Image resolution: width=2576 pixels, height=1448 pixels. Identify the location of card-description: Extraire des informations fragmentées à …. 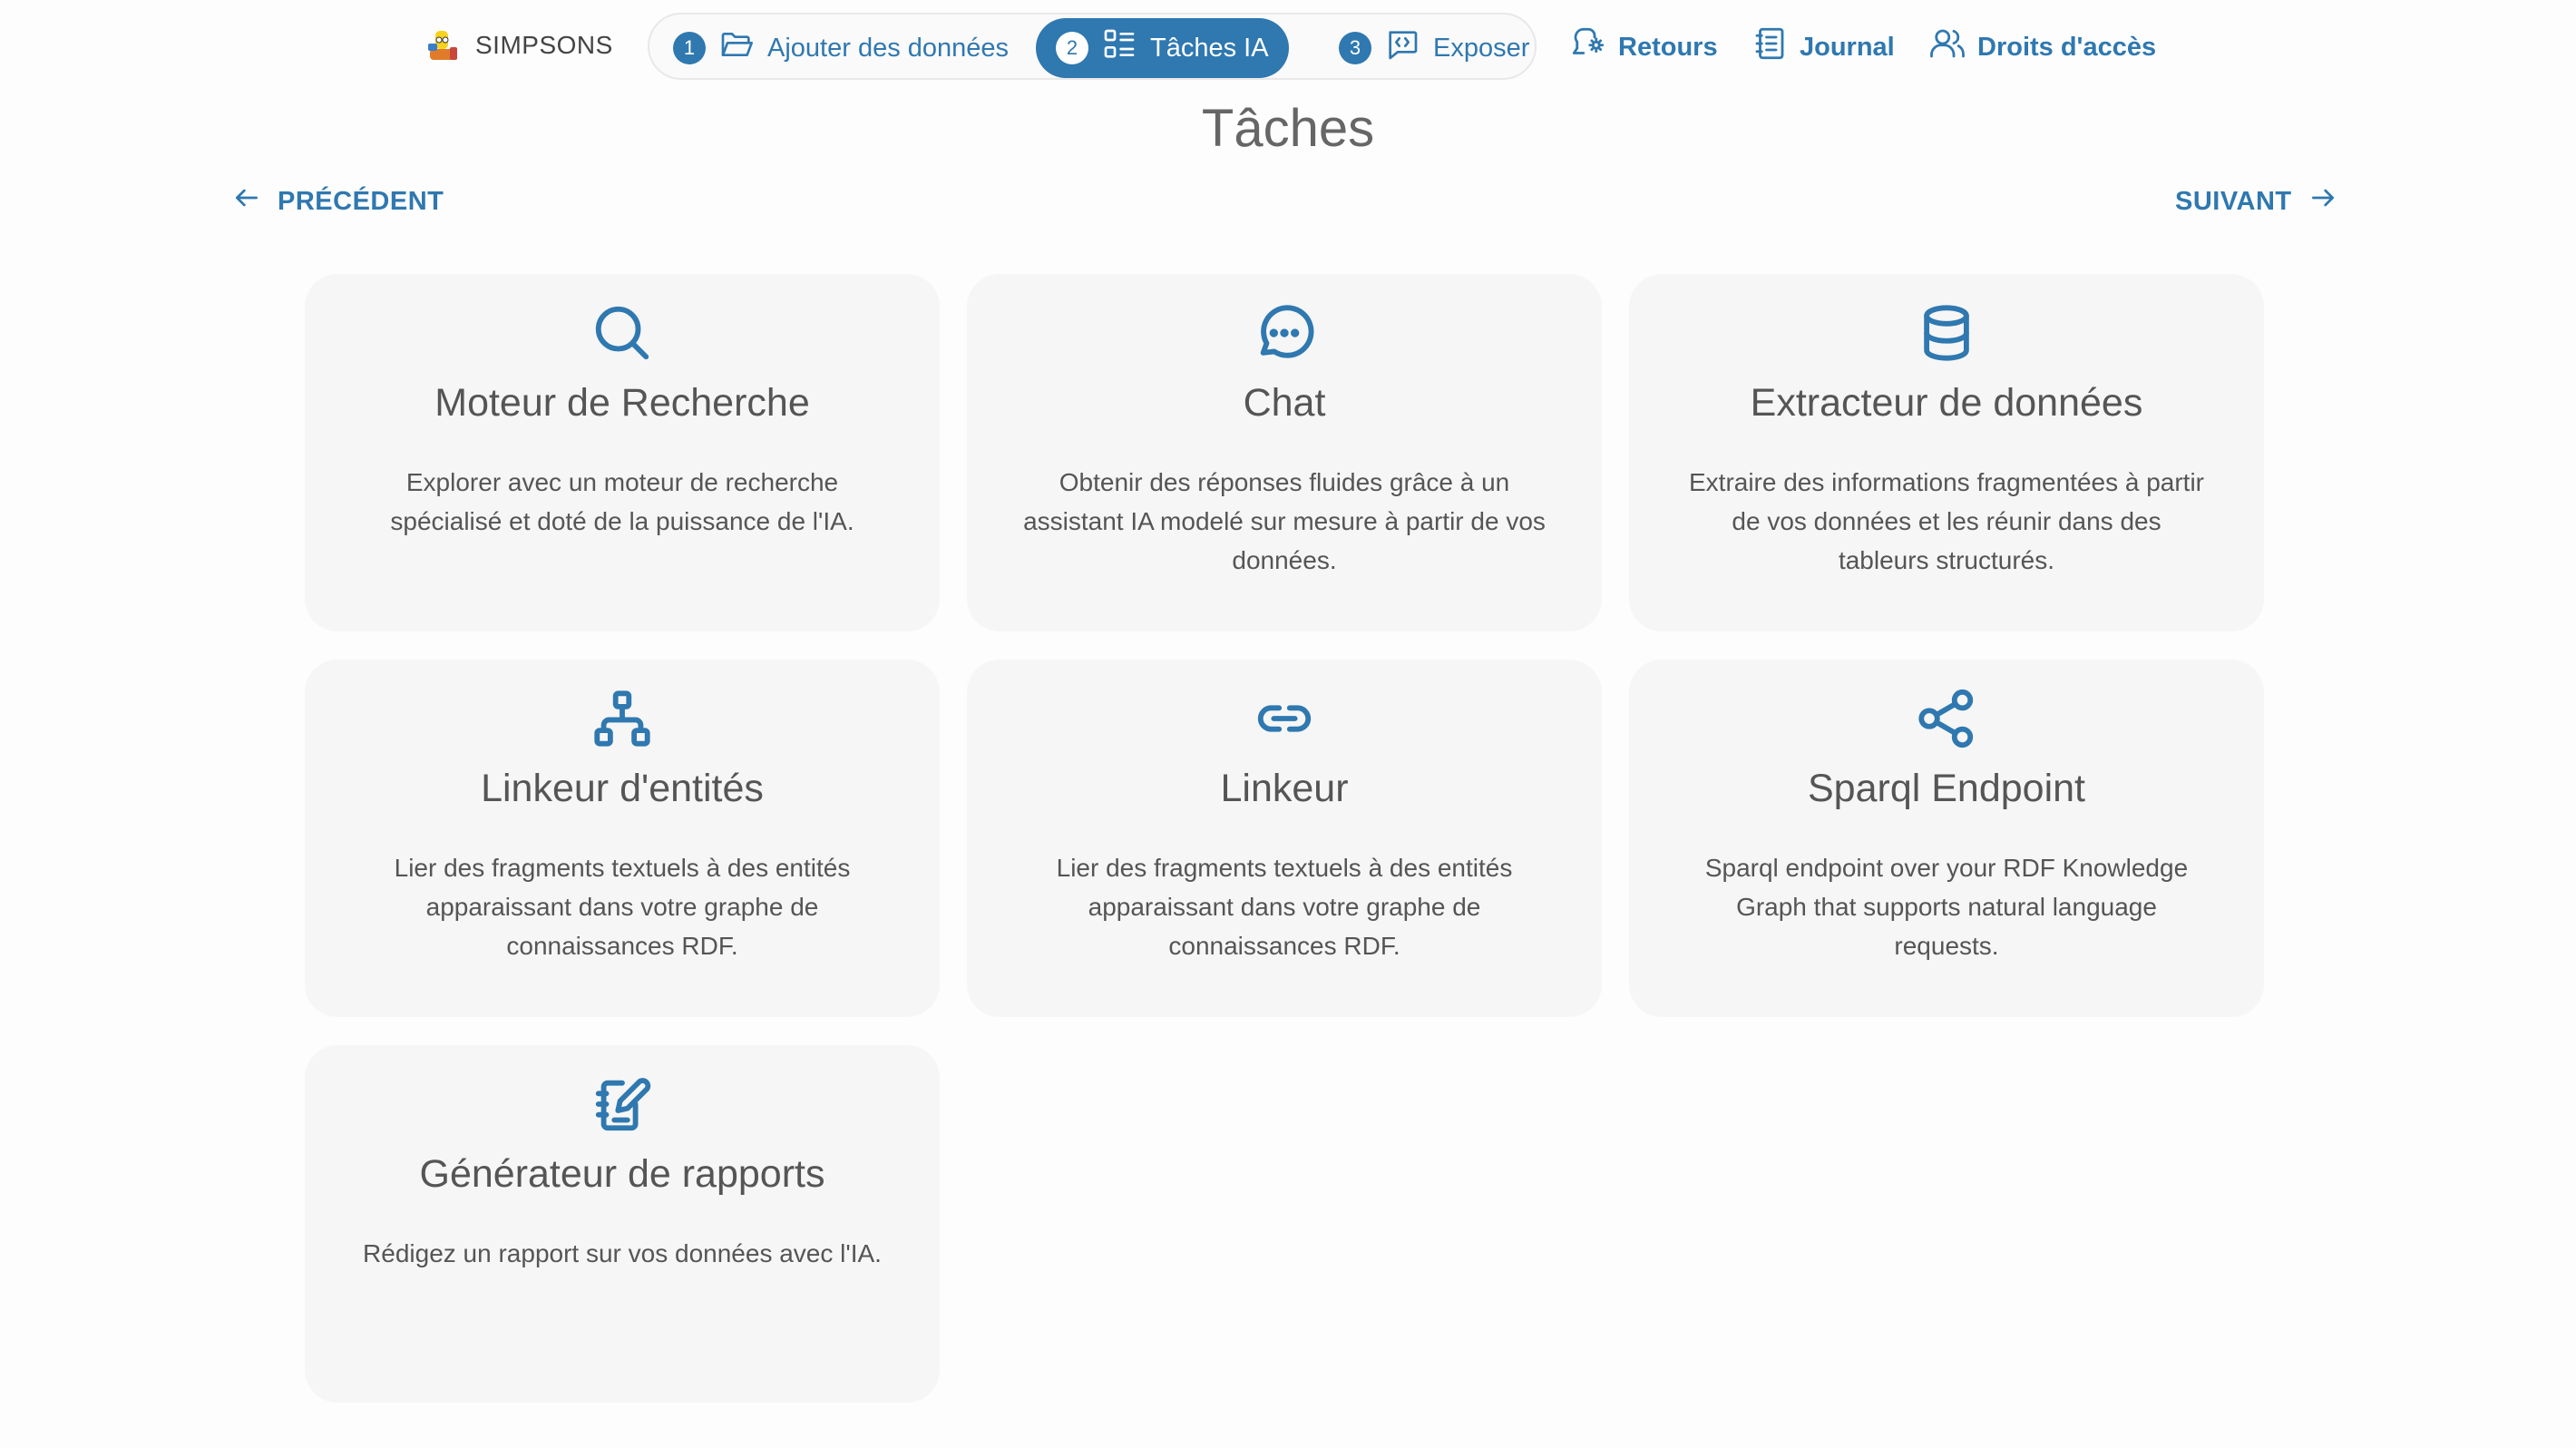
(1946, 521).